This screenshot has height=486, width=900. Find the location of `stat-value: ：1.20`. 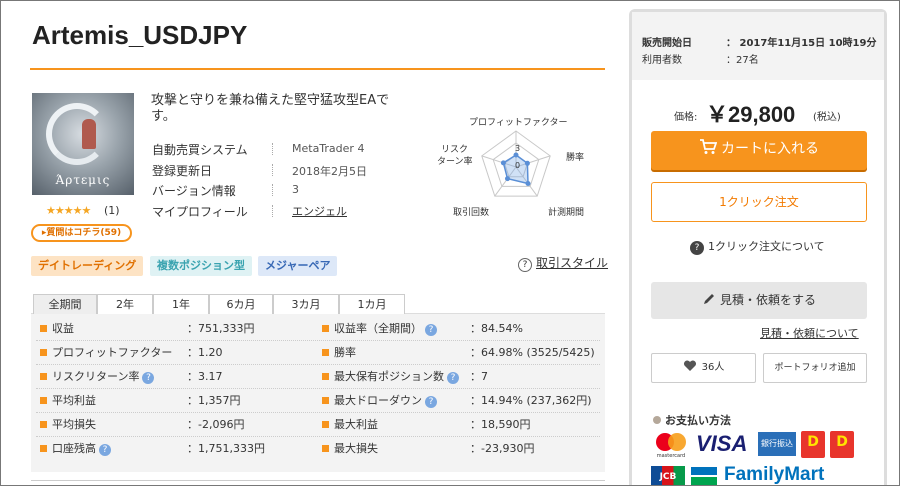

stat-value: ：1.20 is located at coordinates (205, 352).